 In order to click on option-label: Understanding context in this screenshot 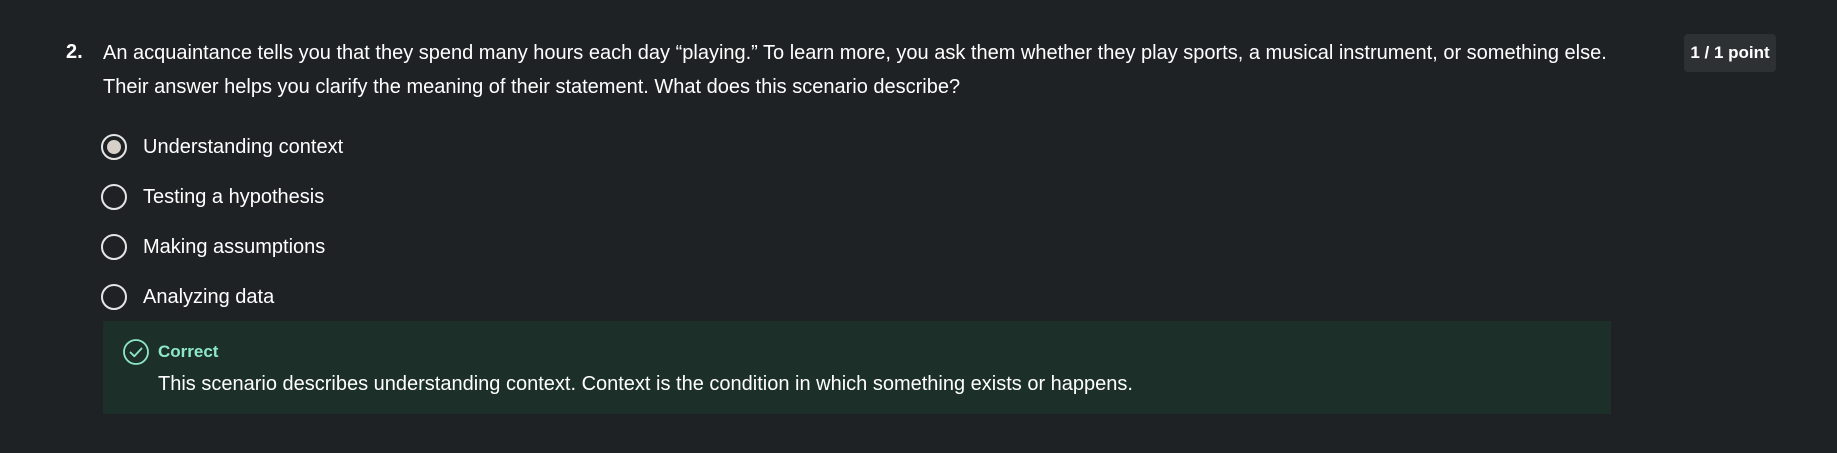, I will do `click(243, 147)`.